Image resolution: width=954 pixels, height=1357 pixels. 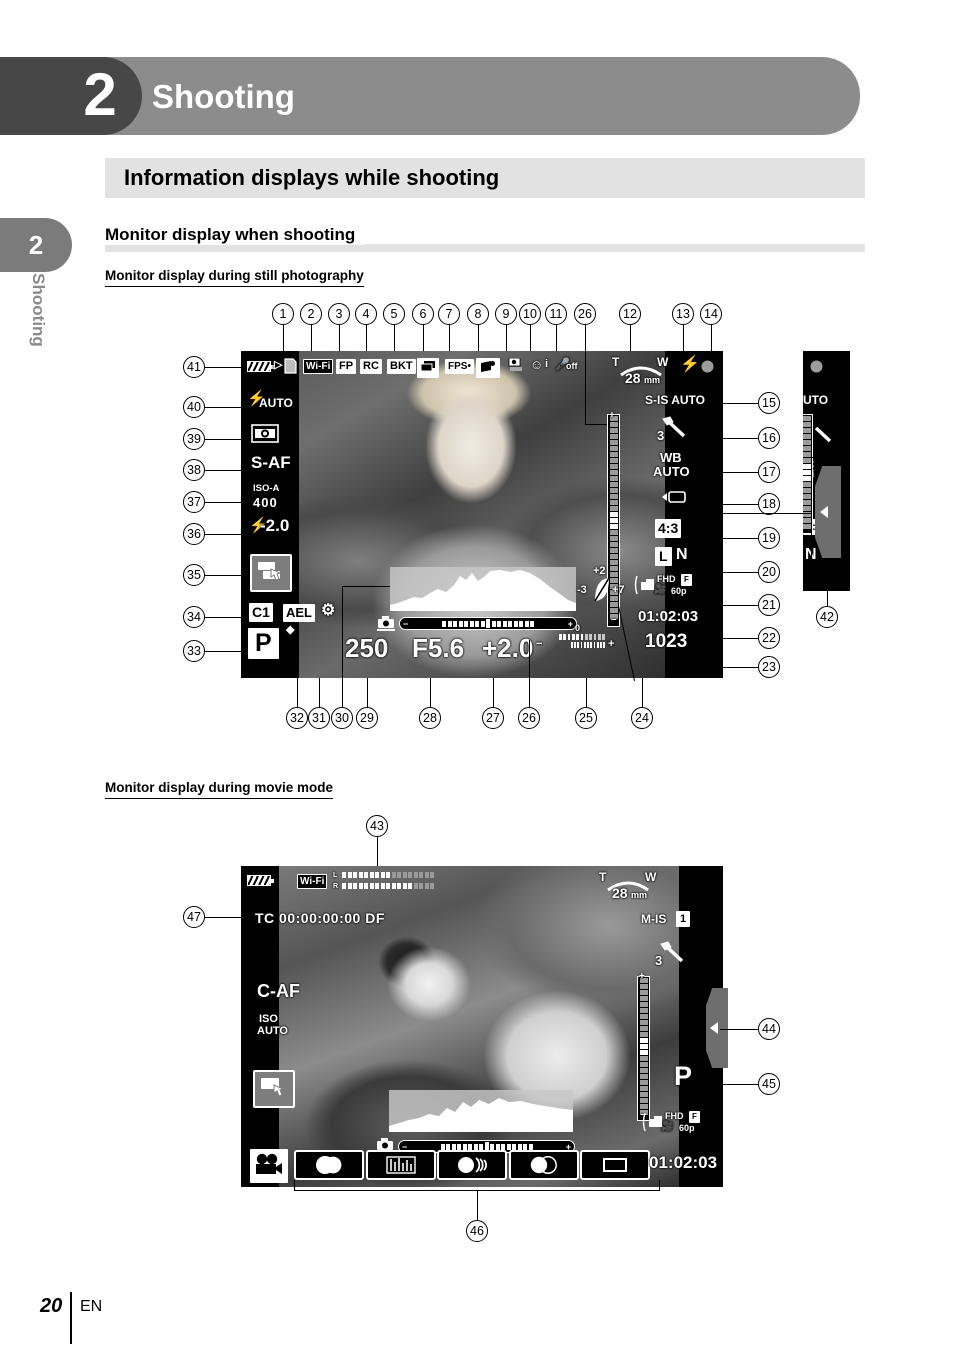 What do you see at coordinates (654, 919) in the screenshot?
I see `image-stabilizer-label-movie: M-IS` at bounding box center [654, 919].